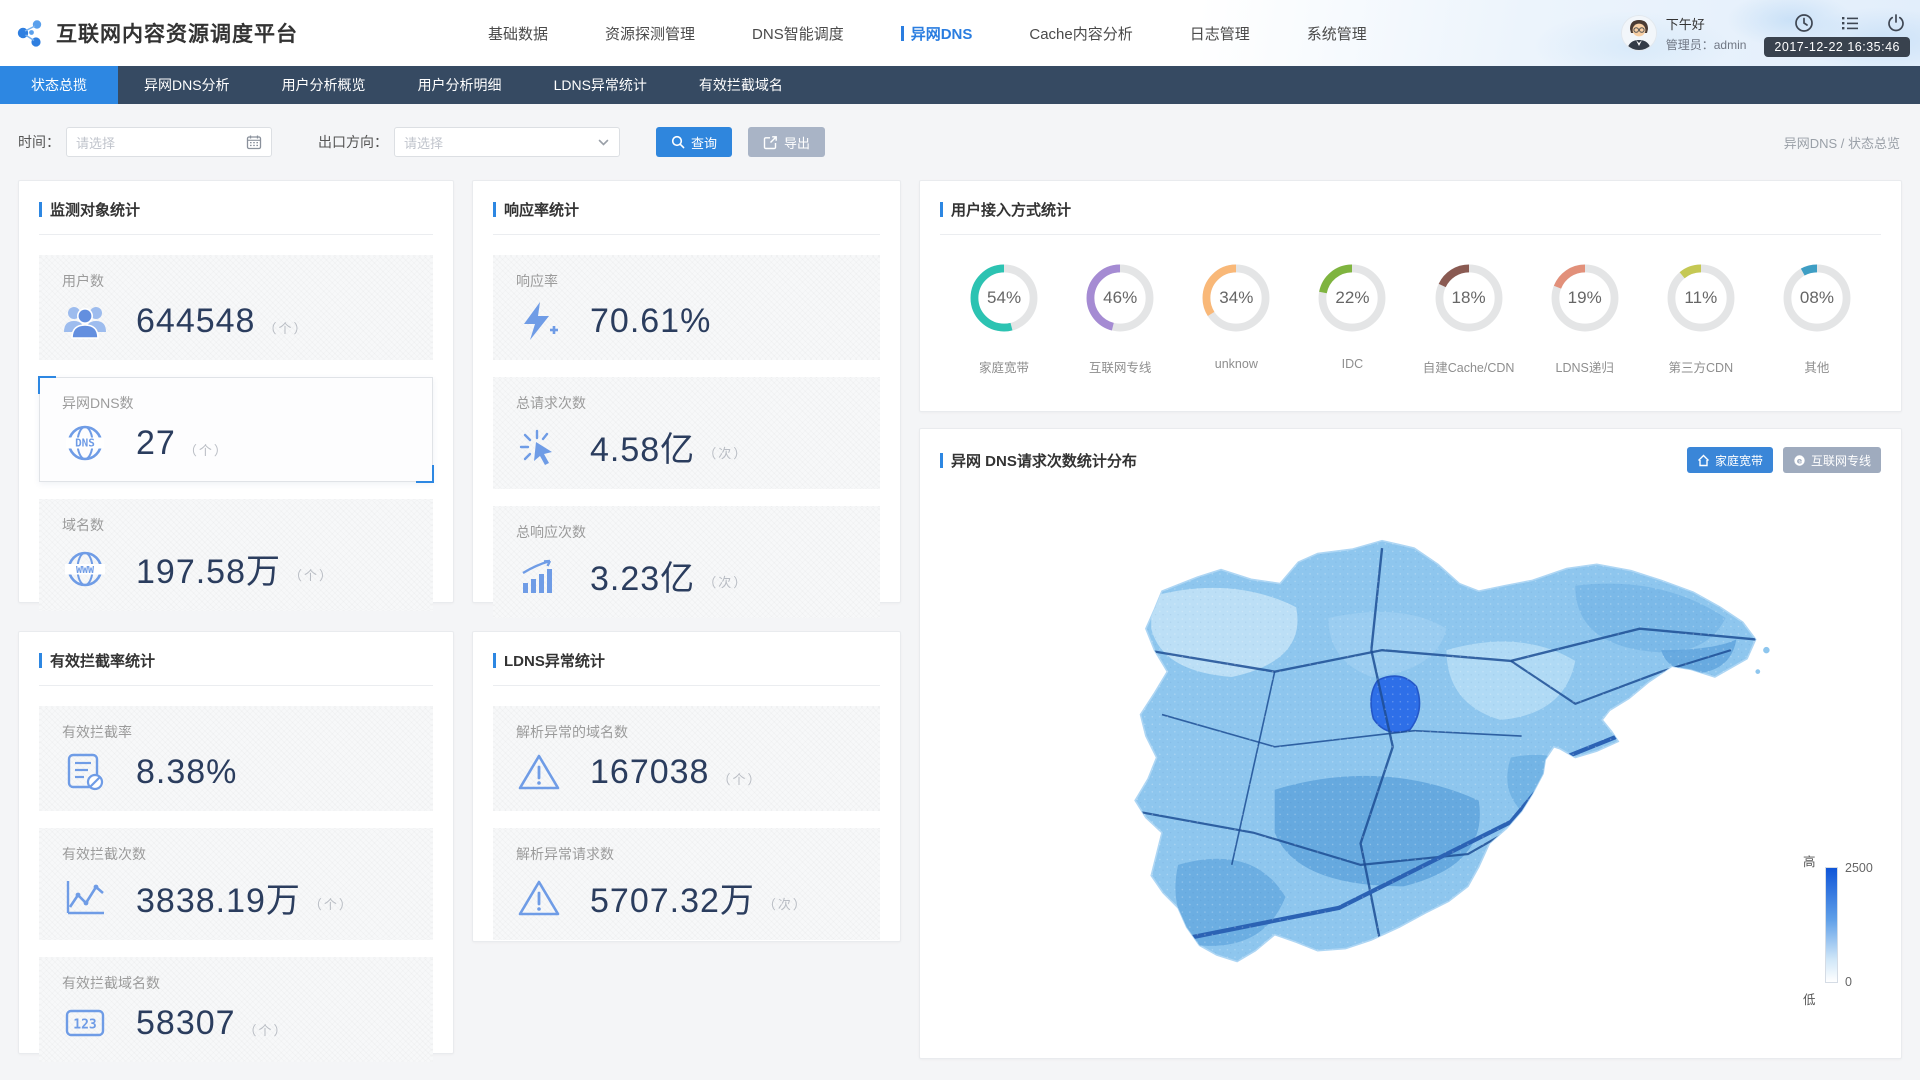 The width and height of the screenshot is (1920, 1080). Describe the element at coordinates (686, 884) in the screenshot. I see `stat-tile-anomaly-requests: 解析异常请求数 5707.32万 （次）` at that location.